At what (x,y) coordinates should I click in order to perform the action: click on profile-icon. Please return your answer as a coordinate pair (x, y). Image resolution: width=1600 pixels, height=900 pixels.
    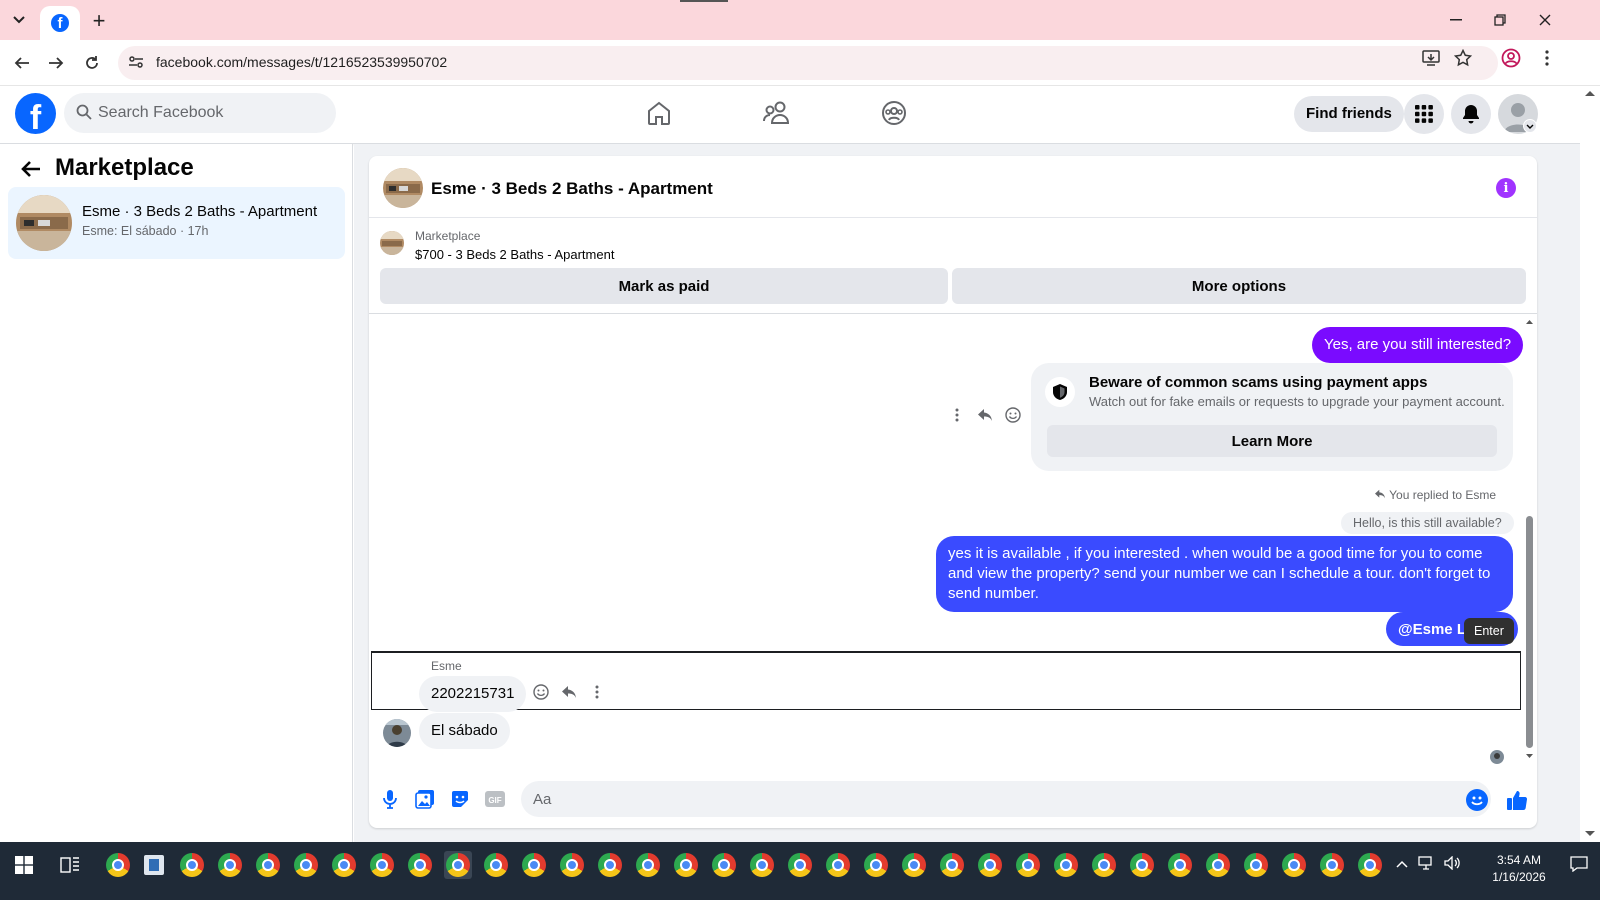
    Looking at the image, I should click on (1511, 58).